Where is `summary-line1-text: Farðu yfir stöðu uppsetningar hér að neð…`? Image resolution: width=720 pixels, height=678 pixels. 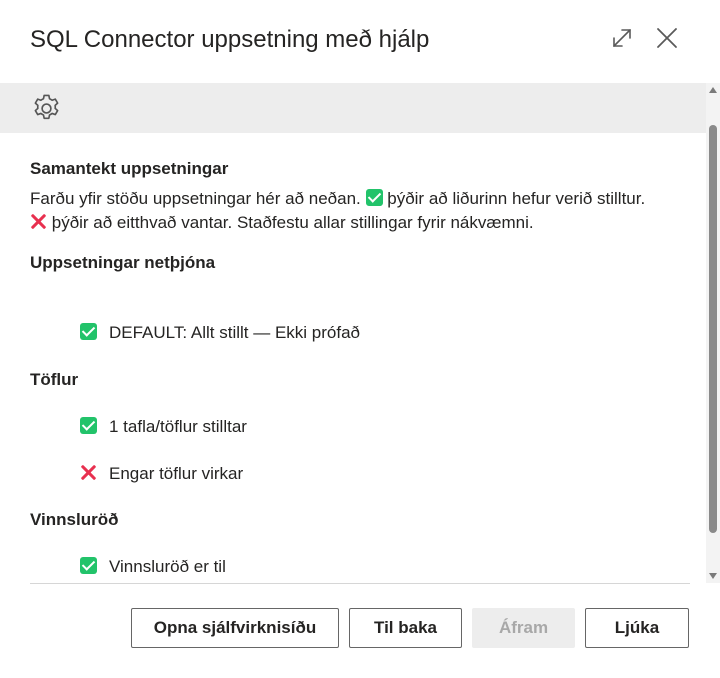
summary-line1-text: Farðu yfir stöðu uppsetningar hér að neð… is located at coordinates (195, 198).